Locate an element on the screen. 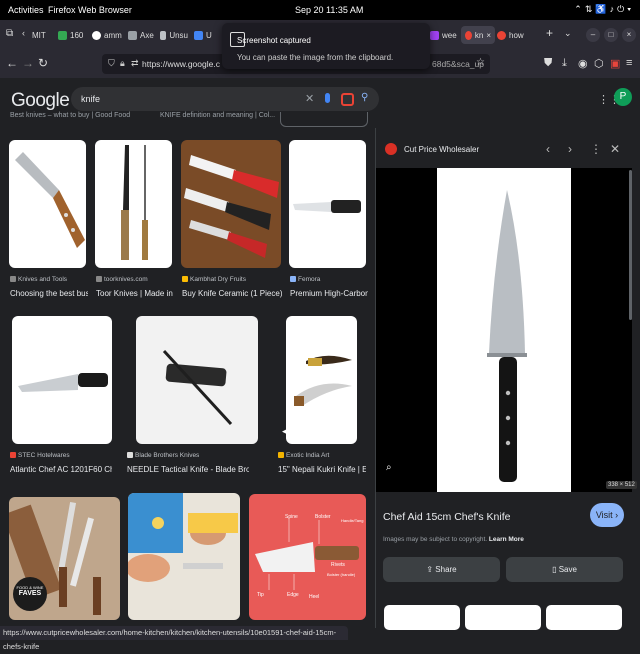 The width and height of the screenshot is (640, 654). downloads-icon: ⤓ is located at coordinates (564, 63).